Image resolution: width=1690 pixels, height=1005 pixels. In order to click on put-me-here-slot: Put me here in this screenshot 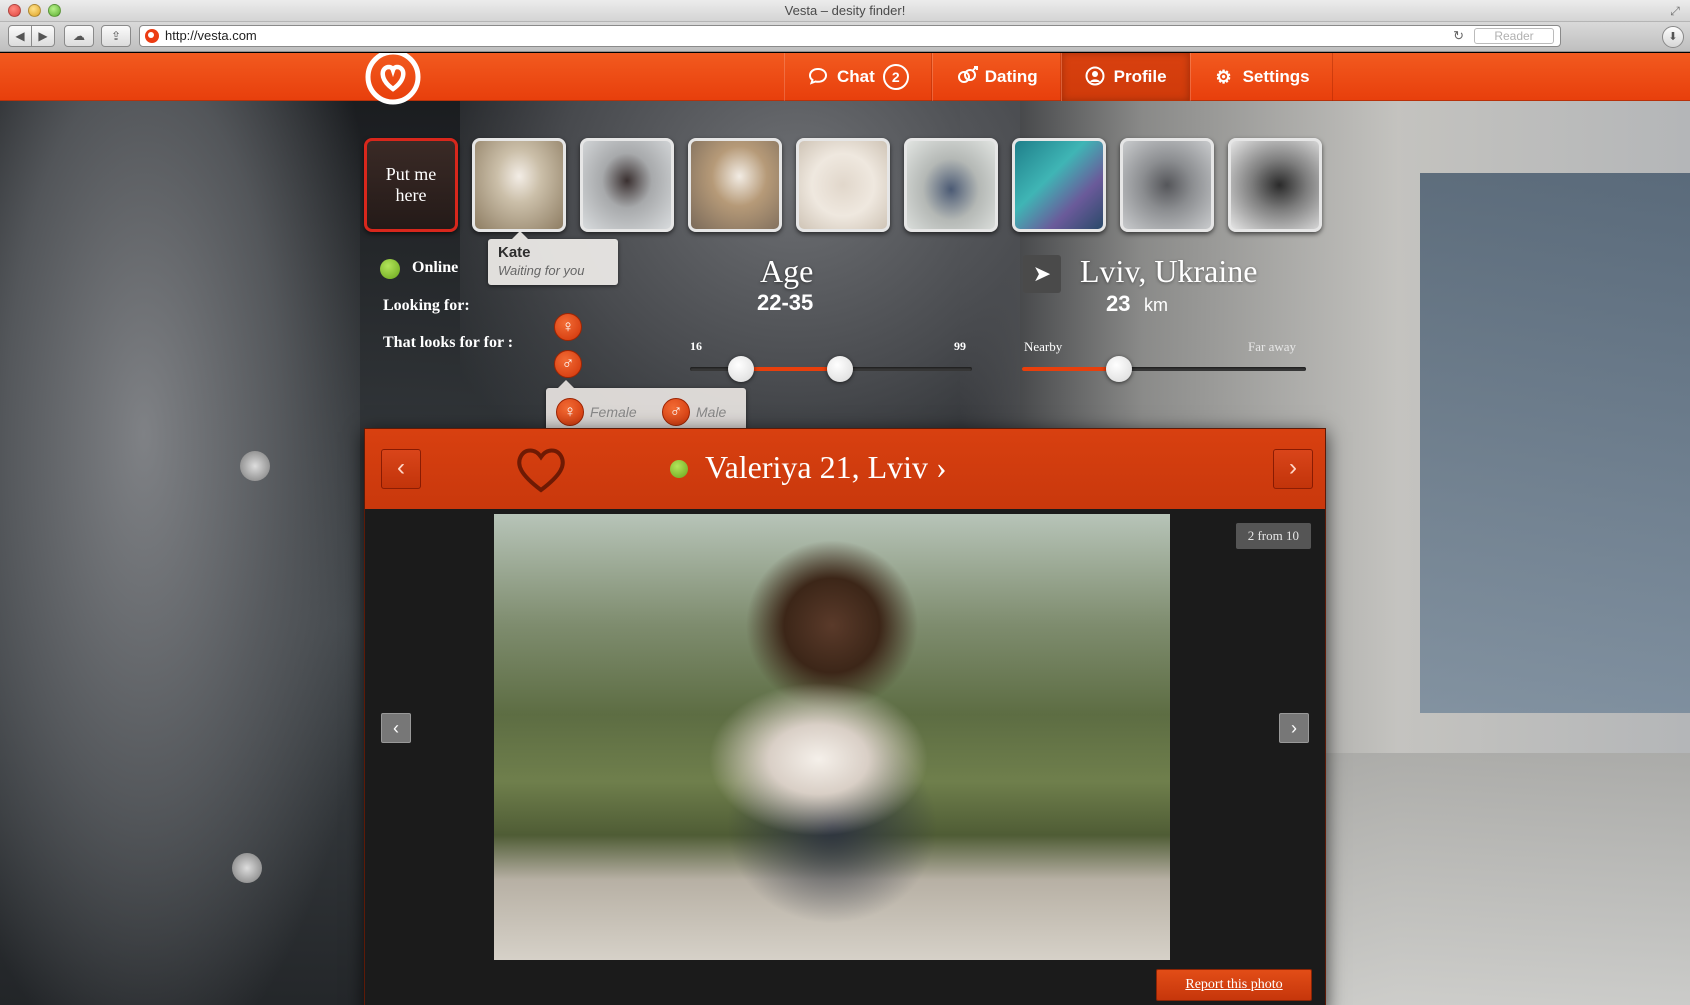, I will do `click(411, 185)`.